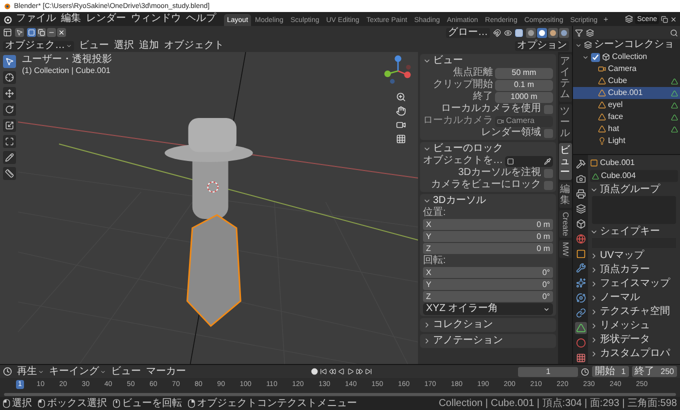  Describe the element at coordinates (565, 78) in the screenshot. I see `sidebar-tab: アイテム` at that location.